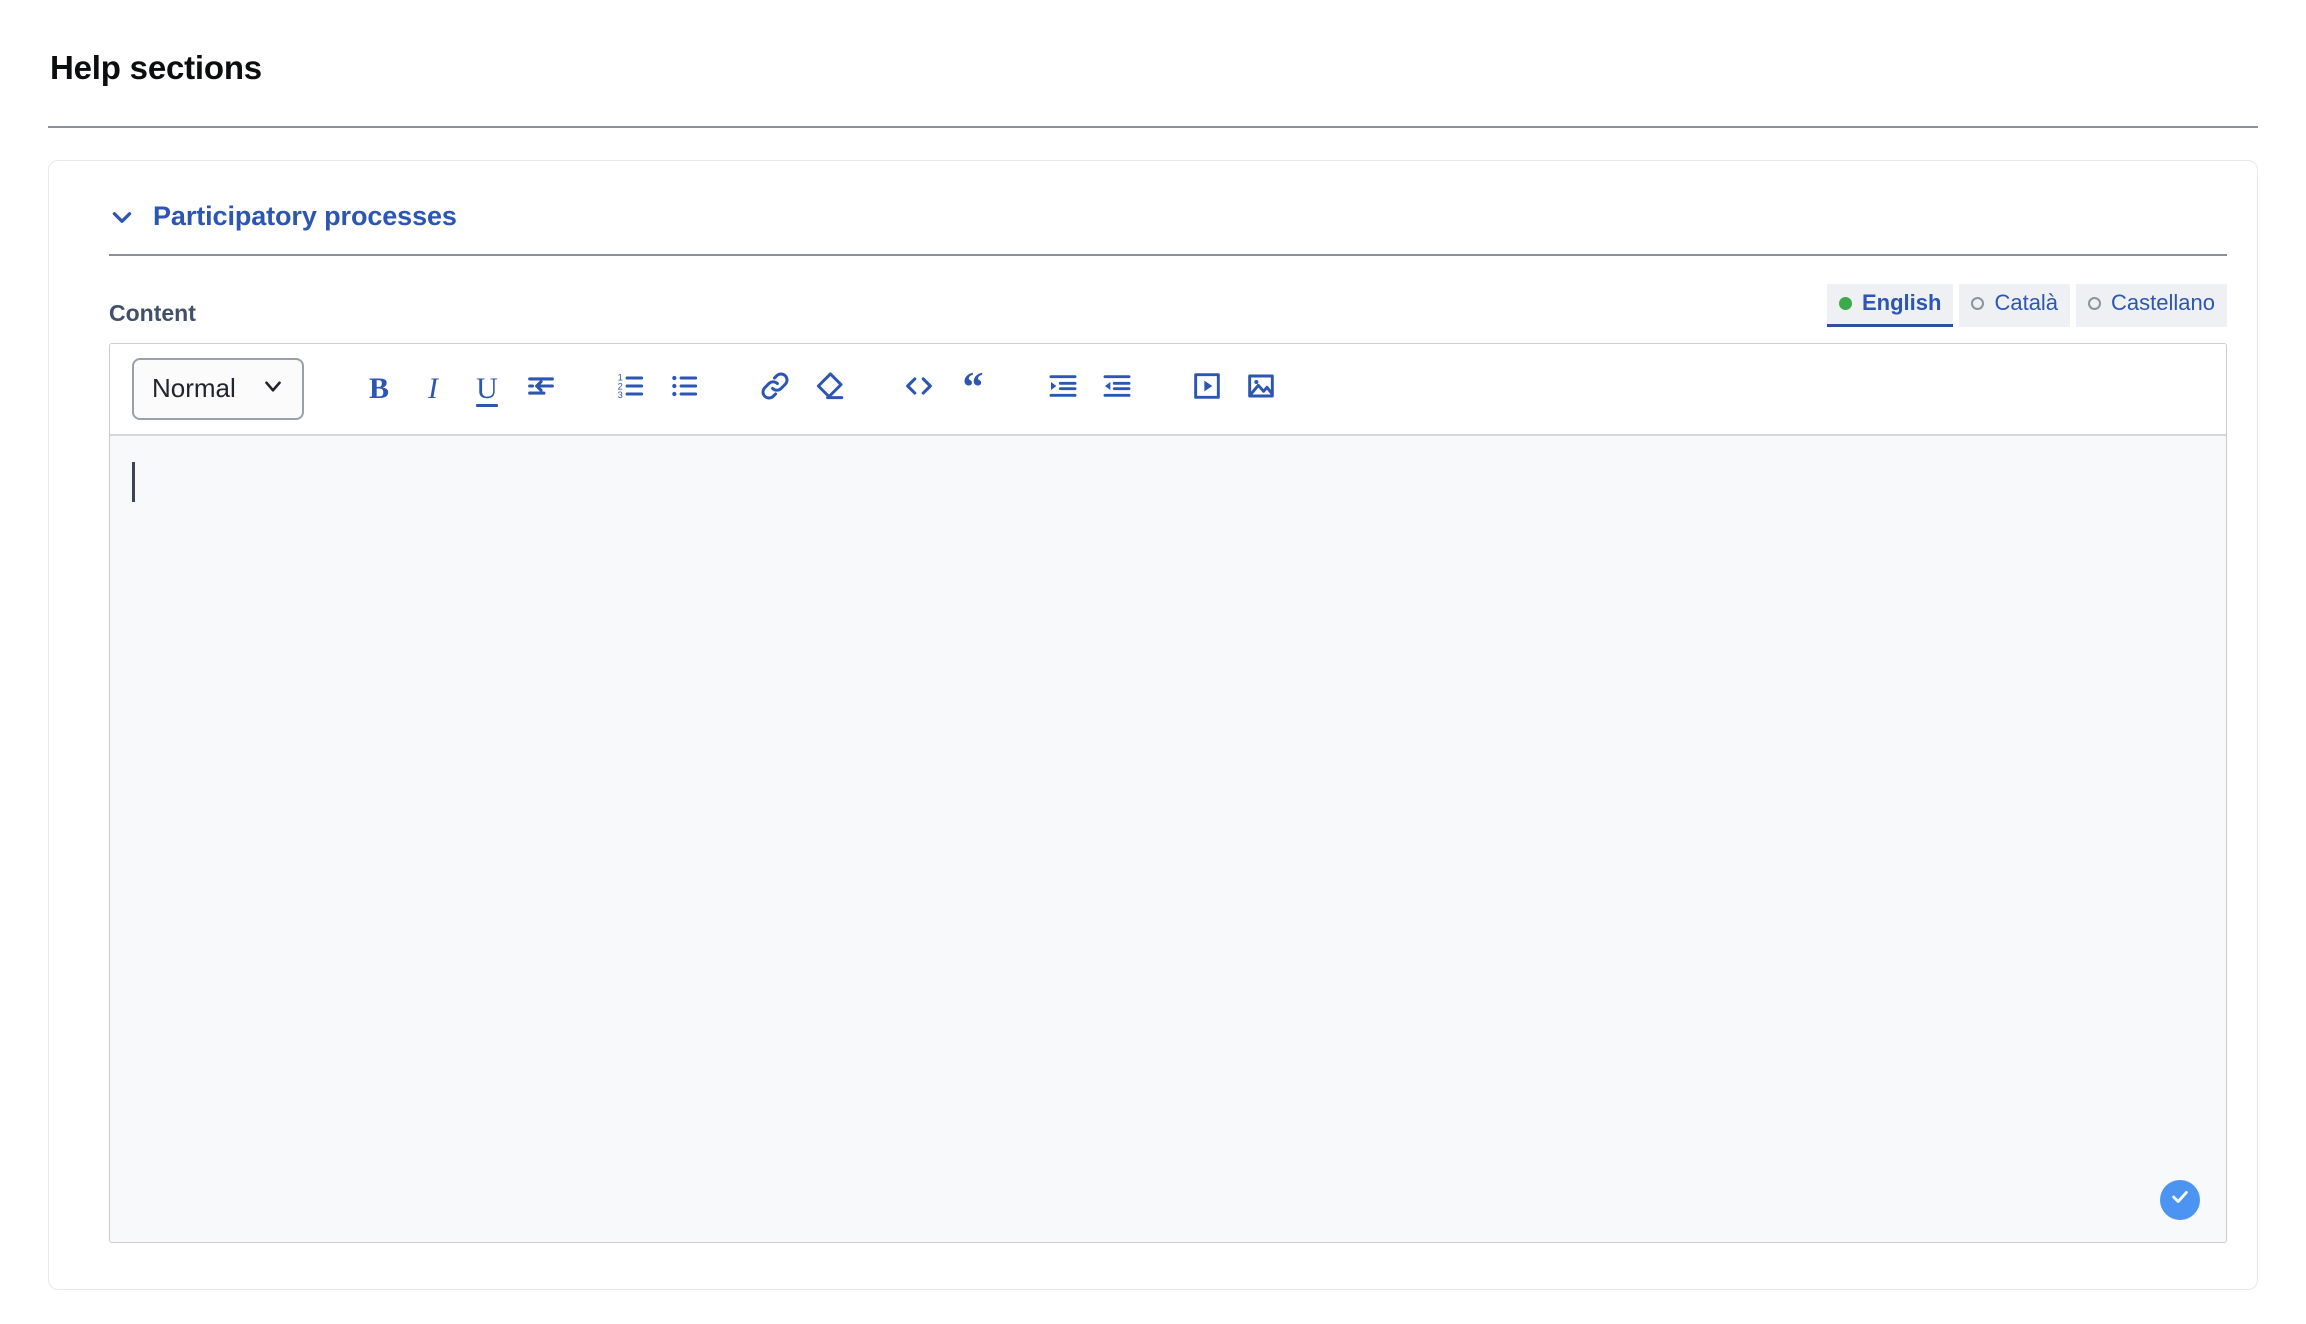 The height and width of the screenshot is (1324, 2306). I want to click on section-title: Participatory processes, so click(305, 216).